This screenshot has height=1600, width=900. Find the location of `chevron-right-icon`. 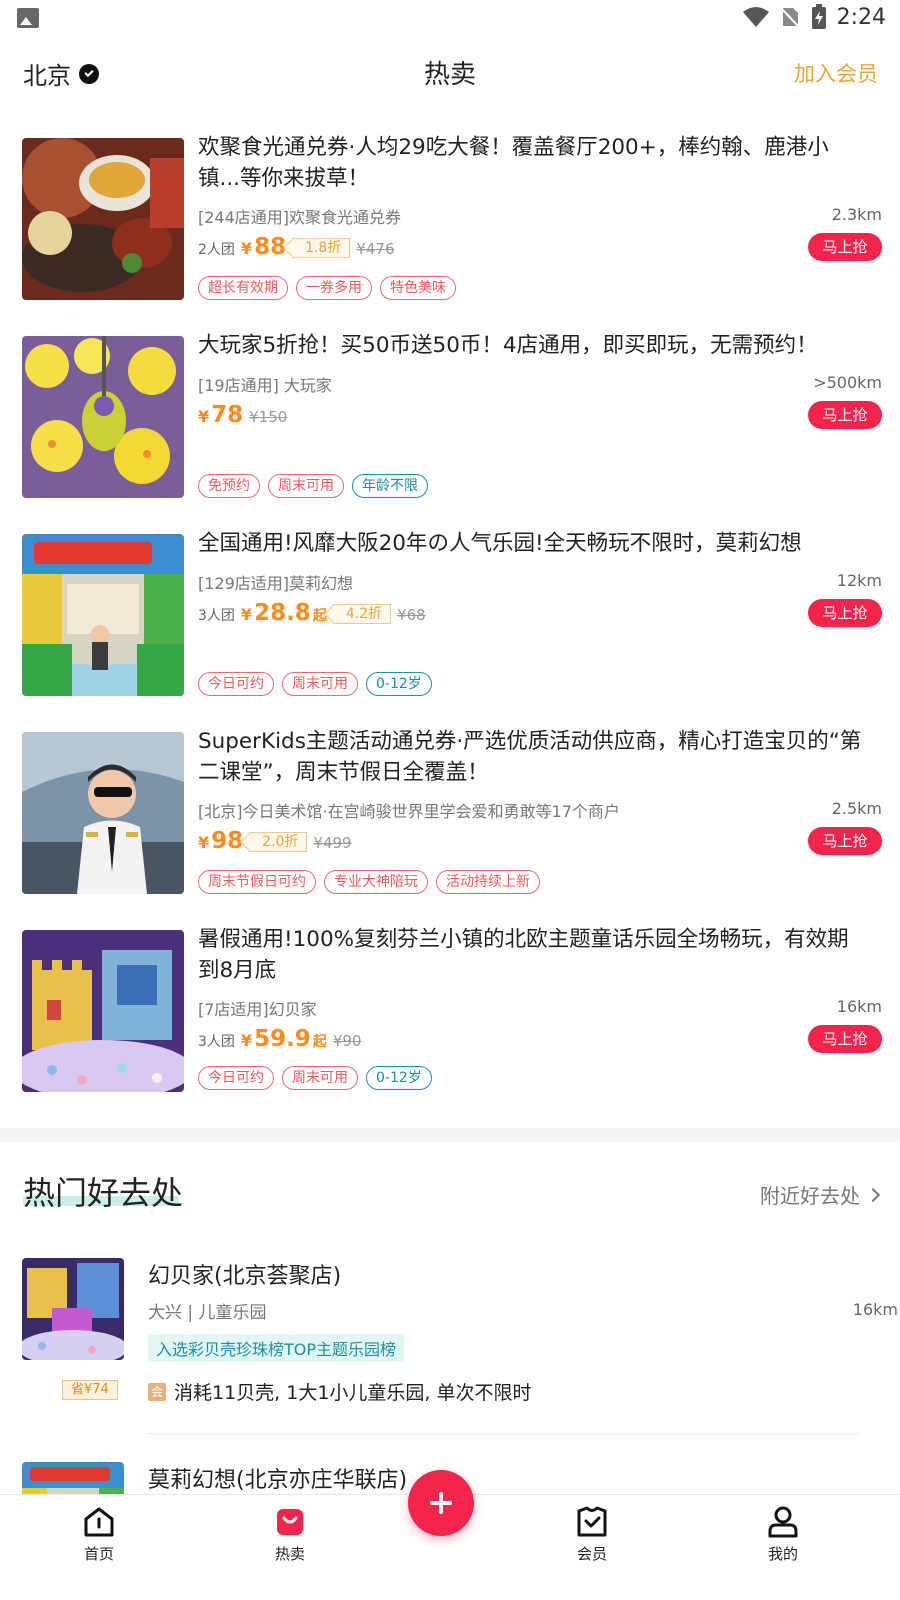

chevron-right-icon is located at coordinates (873, 1194).